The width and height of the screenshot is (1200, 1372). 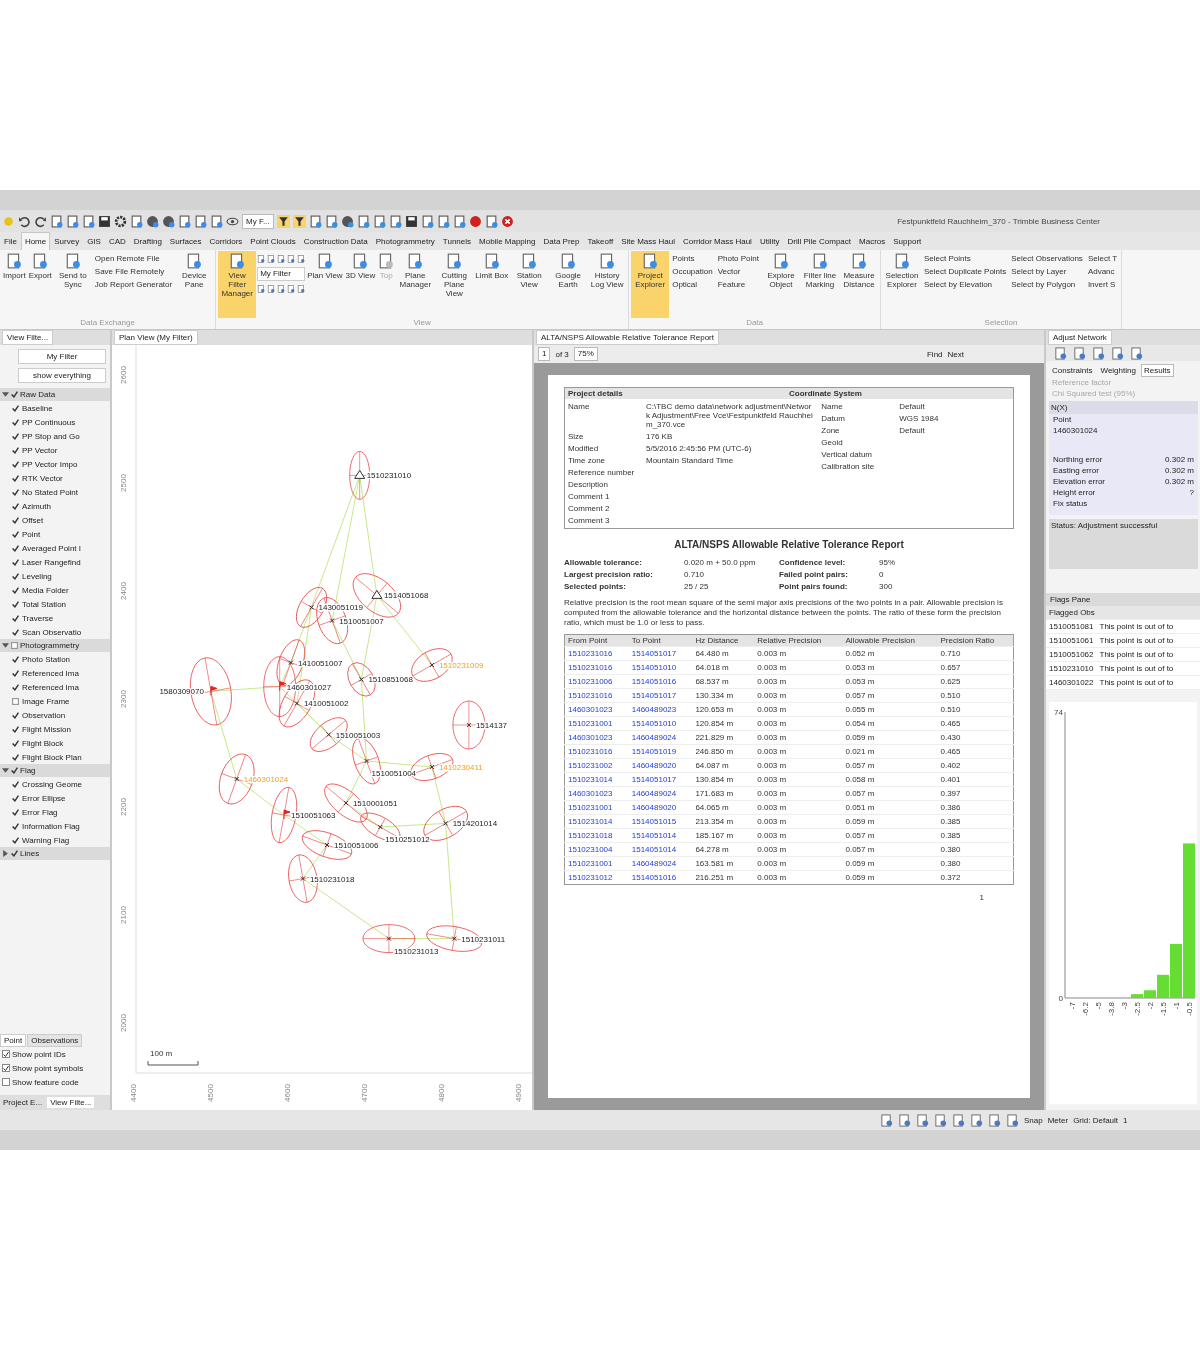 What do you see at coordinates (1033, 1120) in the screenshot?
I see `snap-label: Snap` at bounding box center [1033, 1120].